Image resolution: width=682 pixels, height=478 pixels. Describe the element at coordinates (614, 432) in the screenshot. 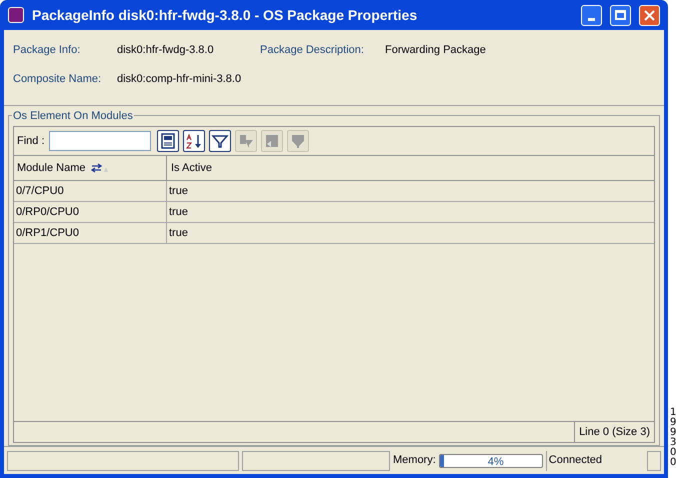

I see `table-footer: Line 0 (Size 3)` at that location.